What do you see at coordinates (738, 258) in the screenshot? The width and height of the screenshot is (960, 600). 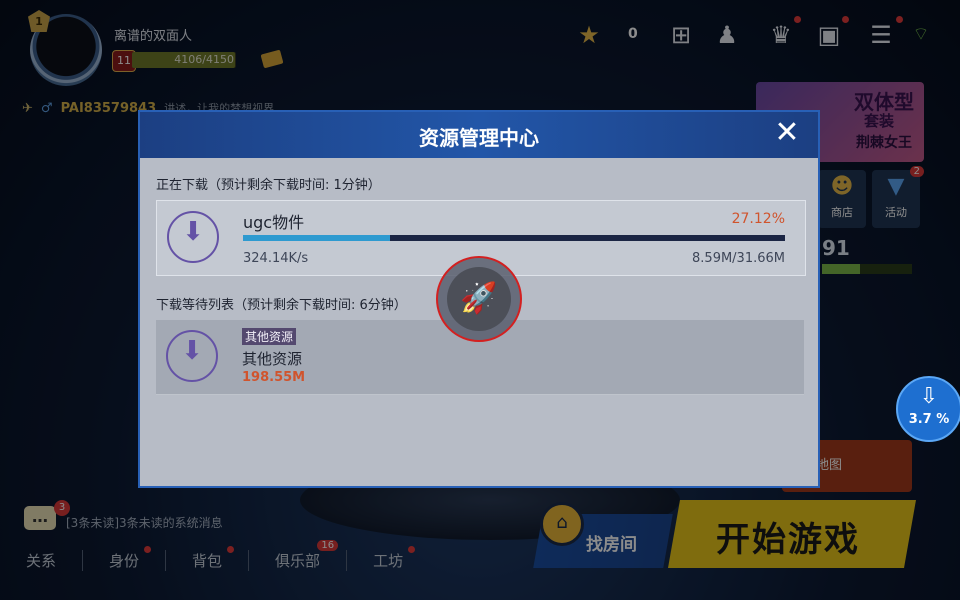 I see `download-size: 8.59M/31.66M` at bounding box center [738, 258].